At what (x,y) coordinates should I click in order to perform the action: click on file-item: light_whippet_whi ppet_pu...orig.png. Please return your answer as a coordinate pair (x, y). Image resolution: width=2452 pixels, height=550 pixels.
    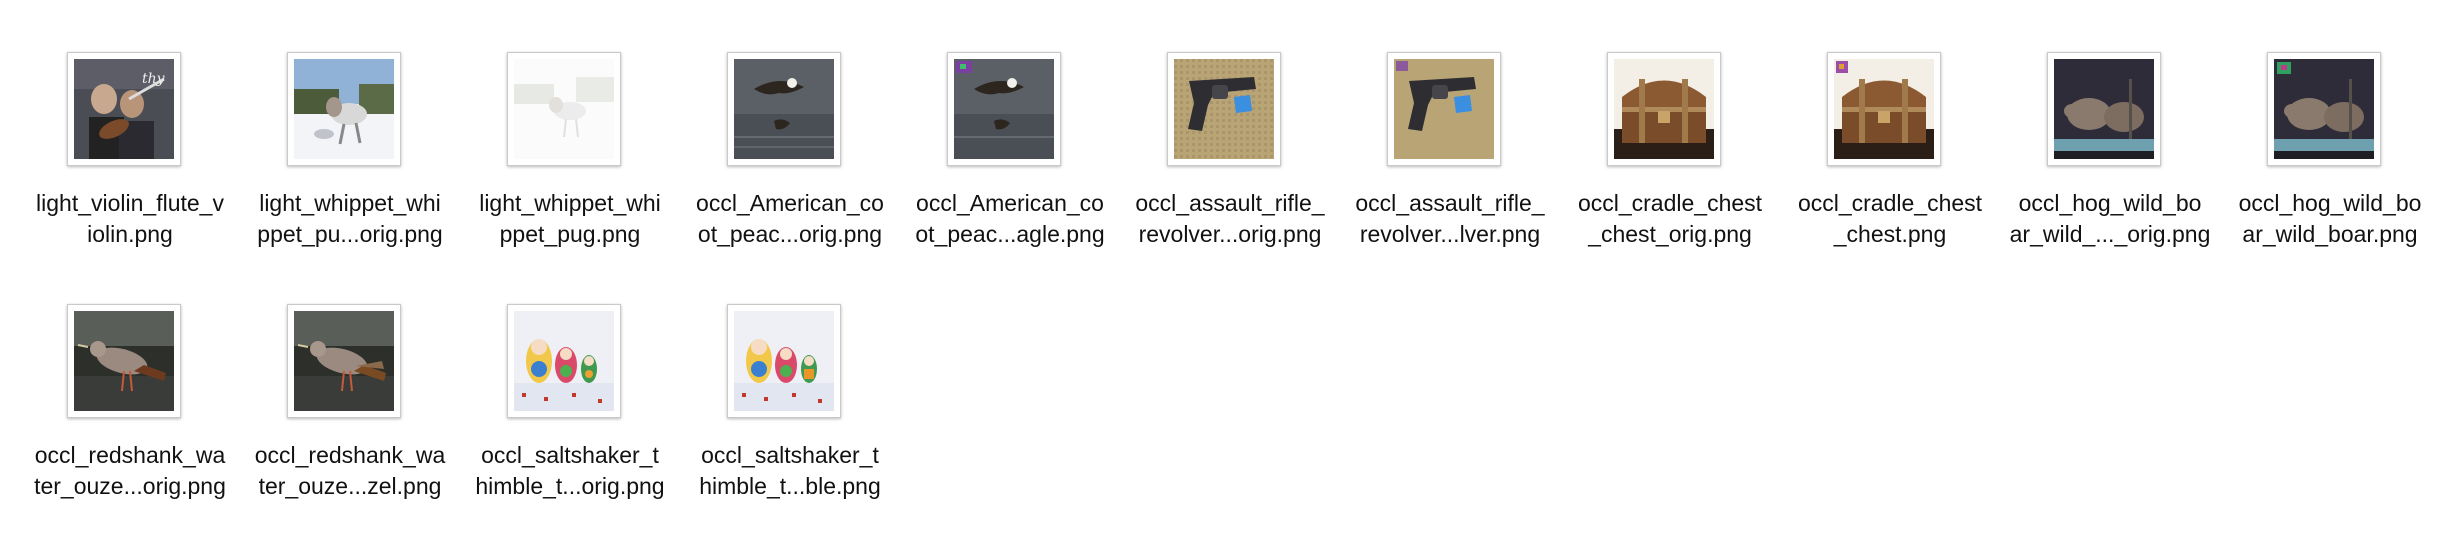
    Looking at the image, I should click on (350, 123).